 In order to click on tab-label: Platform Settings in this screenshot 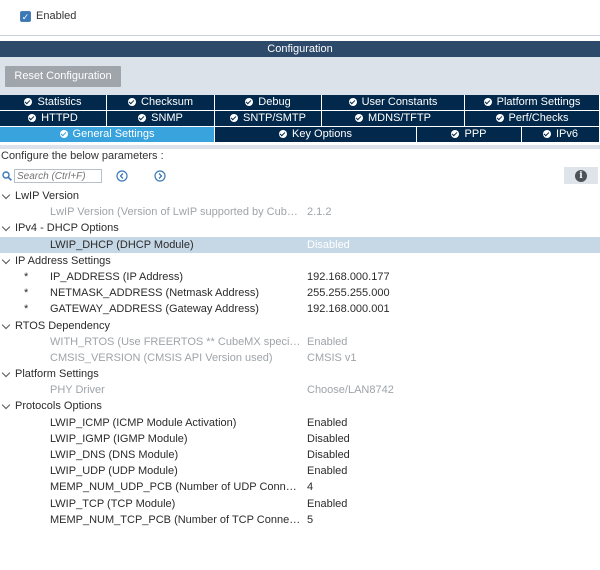, I will do `click(538, 102)`.